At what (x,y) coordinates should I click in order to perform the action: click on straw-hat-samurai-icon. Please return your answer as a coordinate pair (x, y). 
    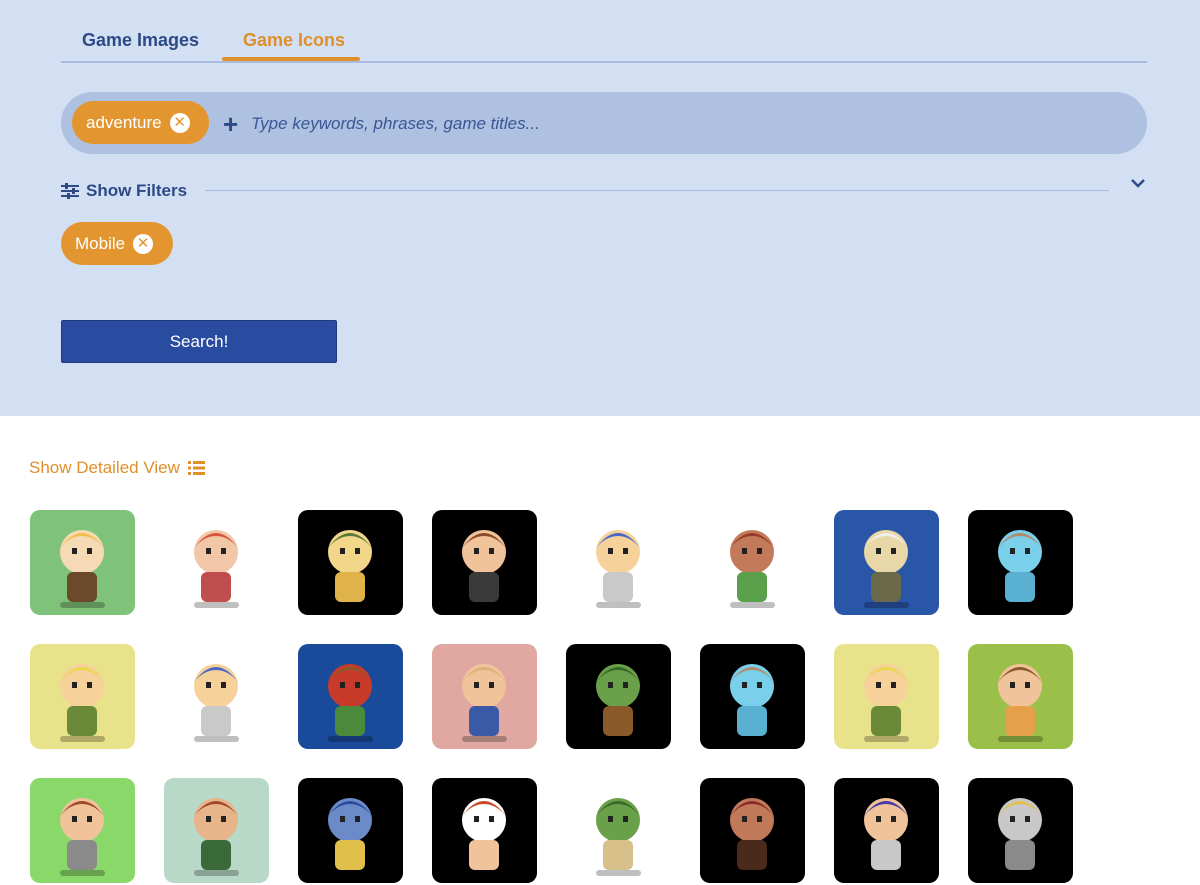
    Looking at the image, I should click on (886, 562).